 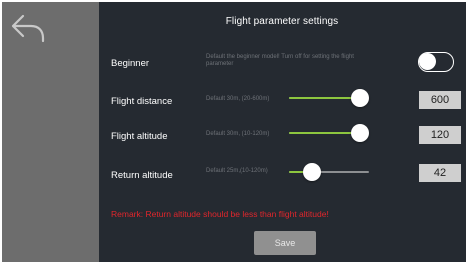 What do you see at coordinates (142, 175) in the screenshot?
I see `return-altitude-label: Return altitude` at bounding box center [142, 175].